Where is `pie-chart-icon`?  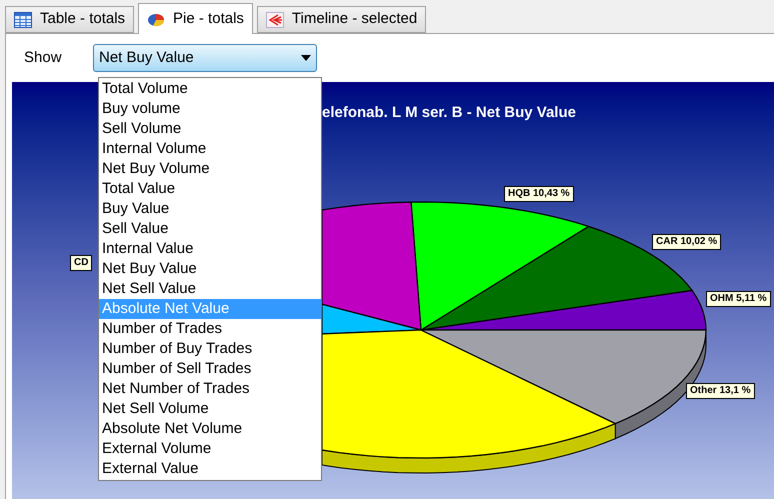
pie-chart-icon is located at coordinates (156, 19).